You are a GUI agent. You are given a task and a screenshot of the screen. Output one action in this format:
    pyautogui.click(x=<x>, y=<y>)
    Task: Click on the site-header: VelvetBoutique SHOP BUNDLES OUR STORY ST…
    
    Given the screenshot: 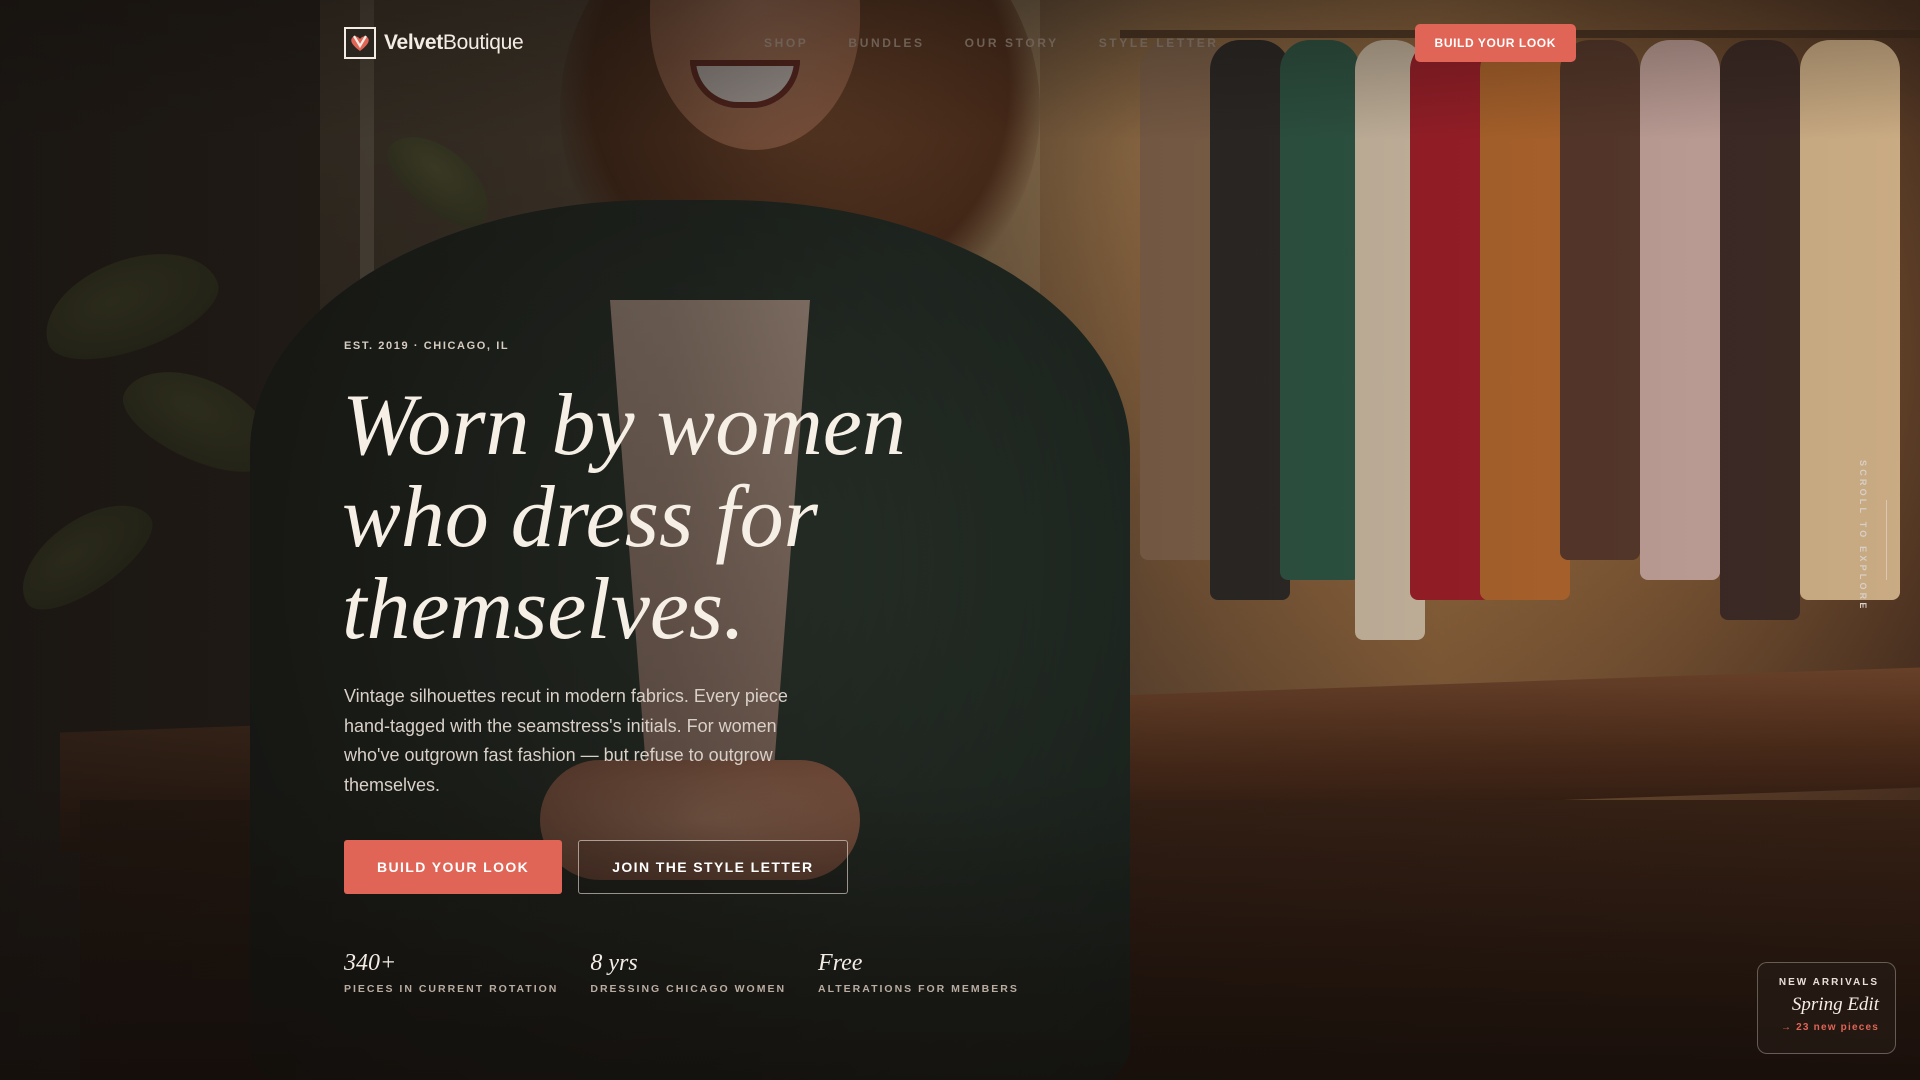 What is the action you would take?
    pyautogui.click(x=960, y=43)
    